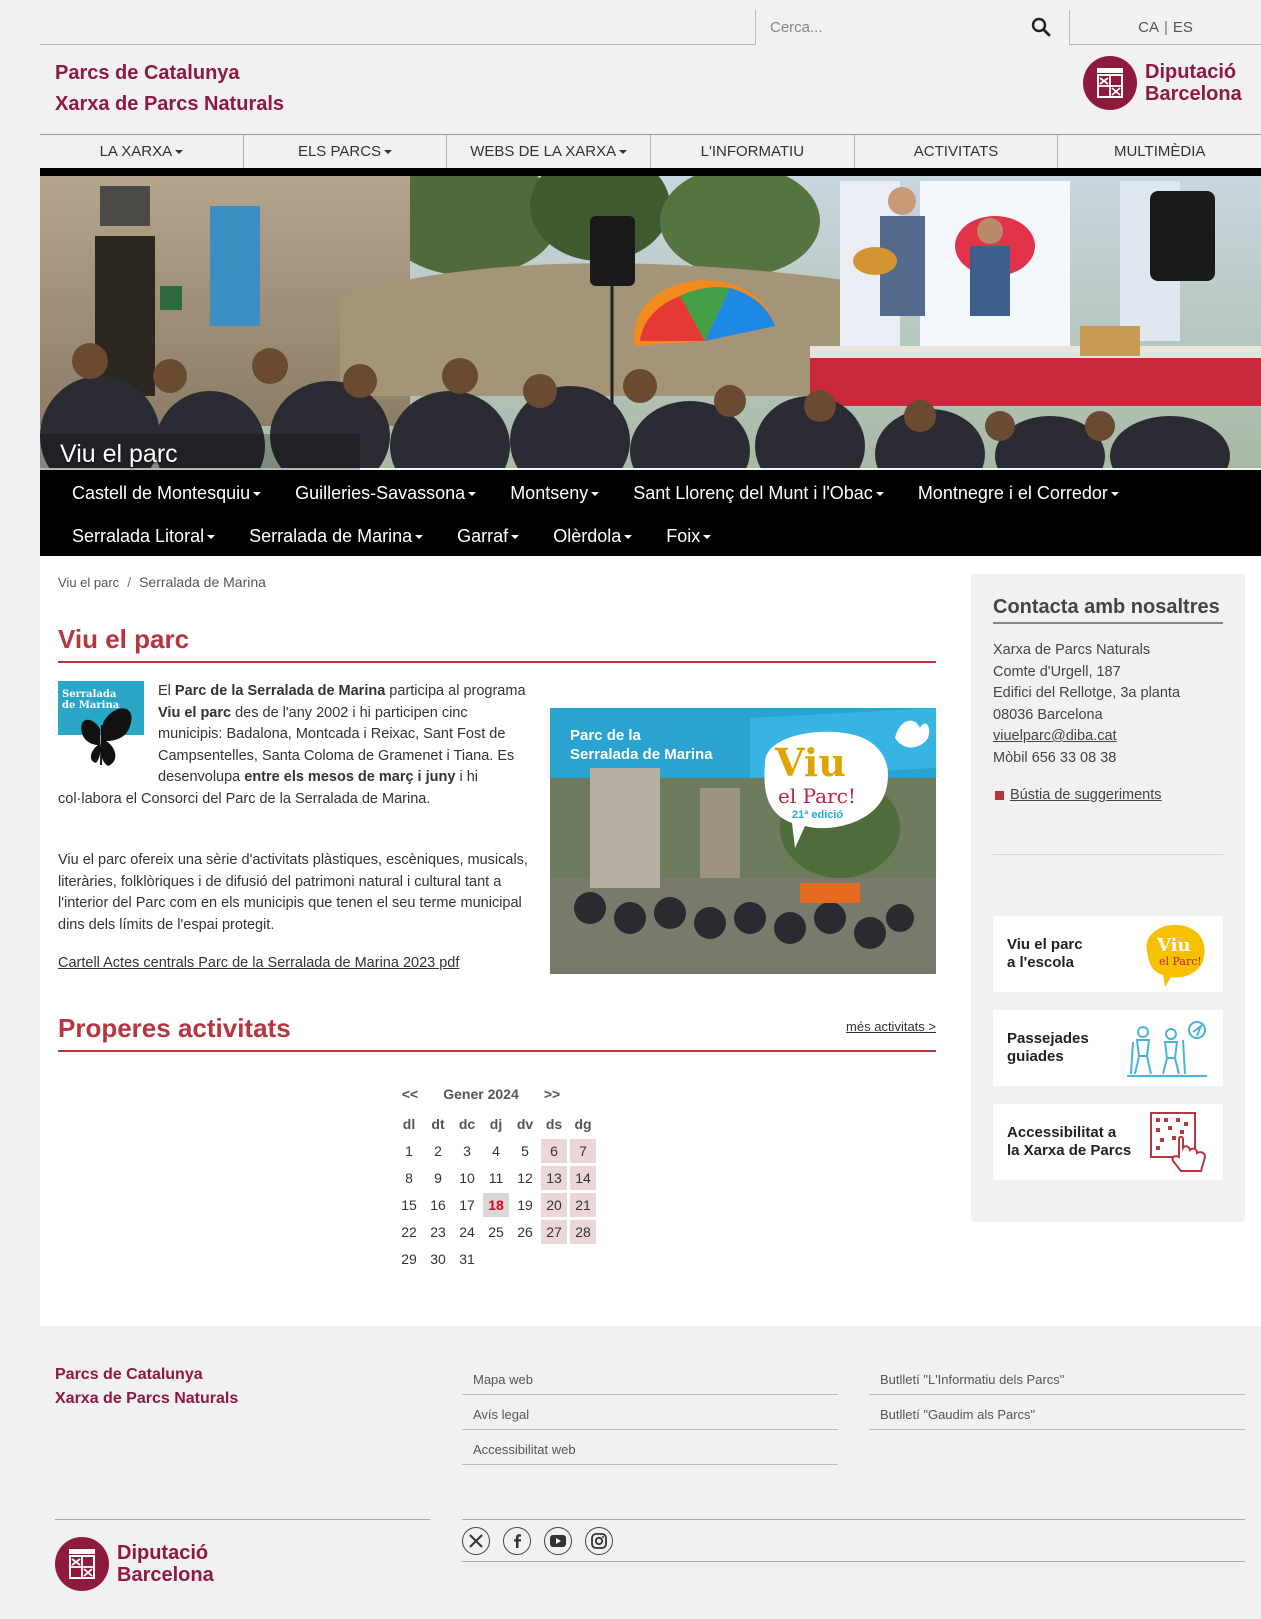  What do you see at coordinates (380, 493) in the screenshot?
I see `park-label: Guilleries-Savassona` at bounding box center [380, 493].